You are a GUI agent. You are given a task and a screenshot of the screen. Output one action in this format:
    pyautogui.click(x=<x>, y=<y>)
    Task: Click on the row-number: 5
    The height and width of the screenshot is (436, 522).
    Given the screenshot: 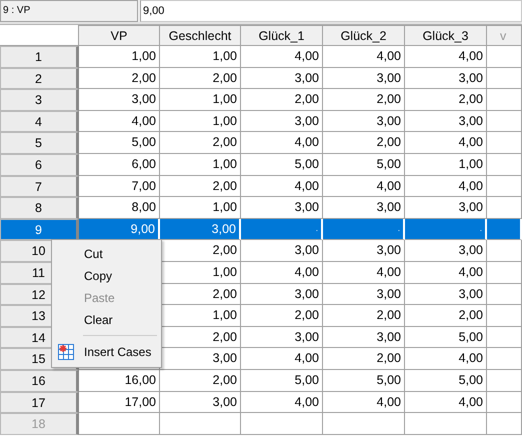 What is the action you would take?
    pyautogui.click(x=39, y=143)
    